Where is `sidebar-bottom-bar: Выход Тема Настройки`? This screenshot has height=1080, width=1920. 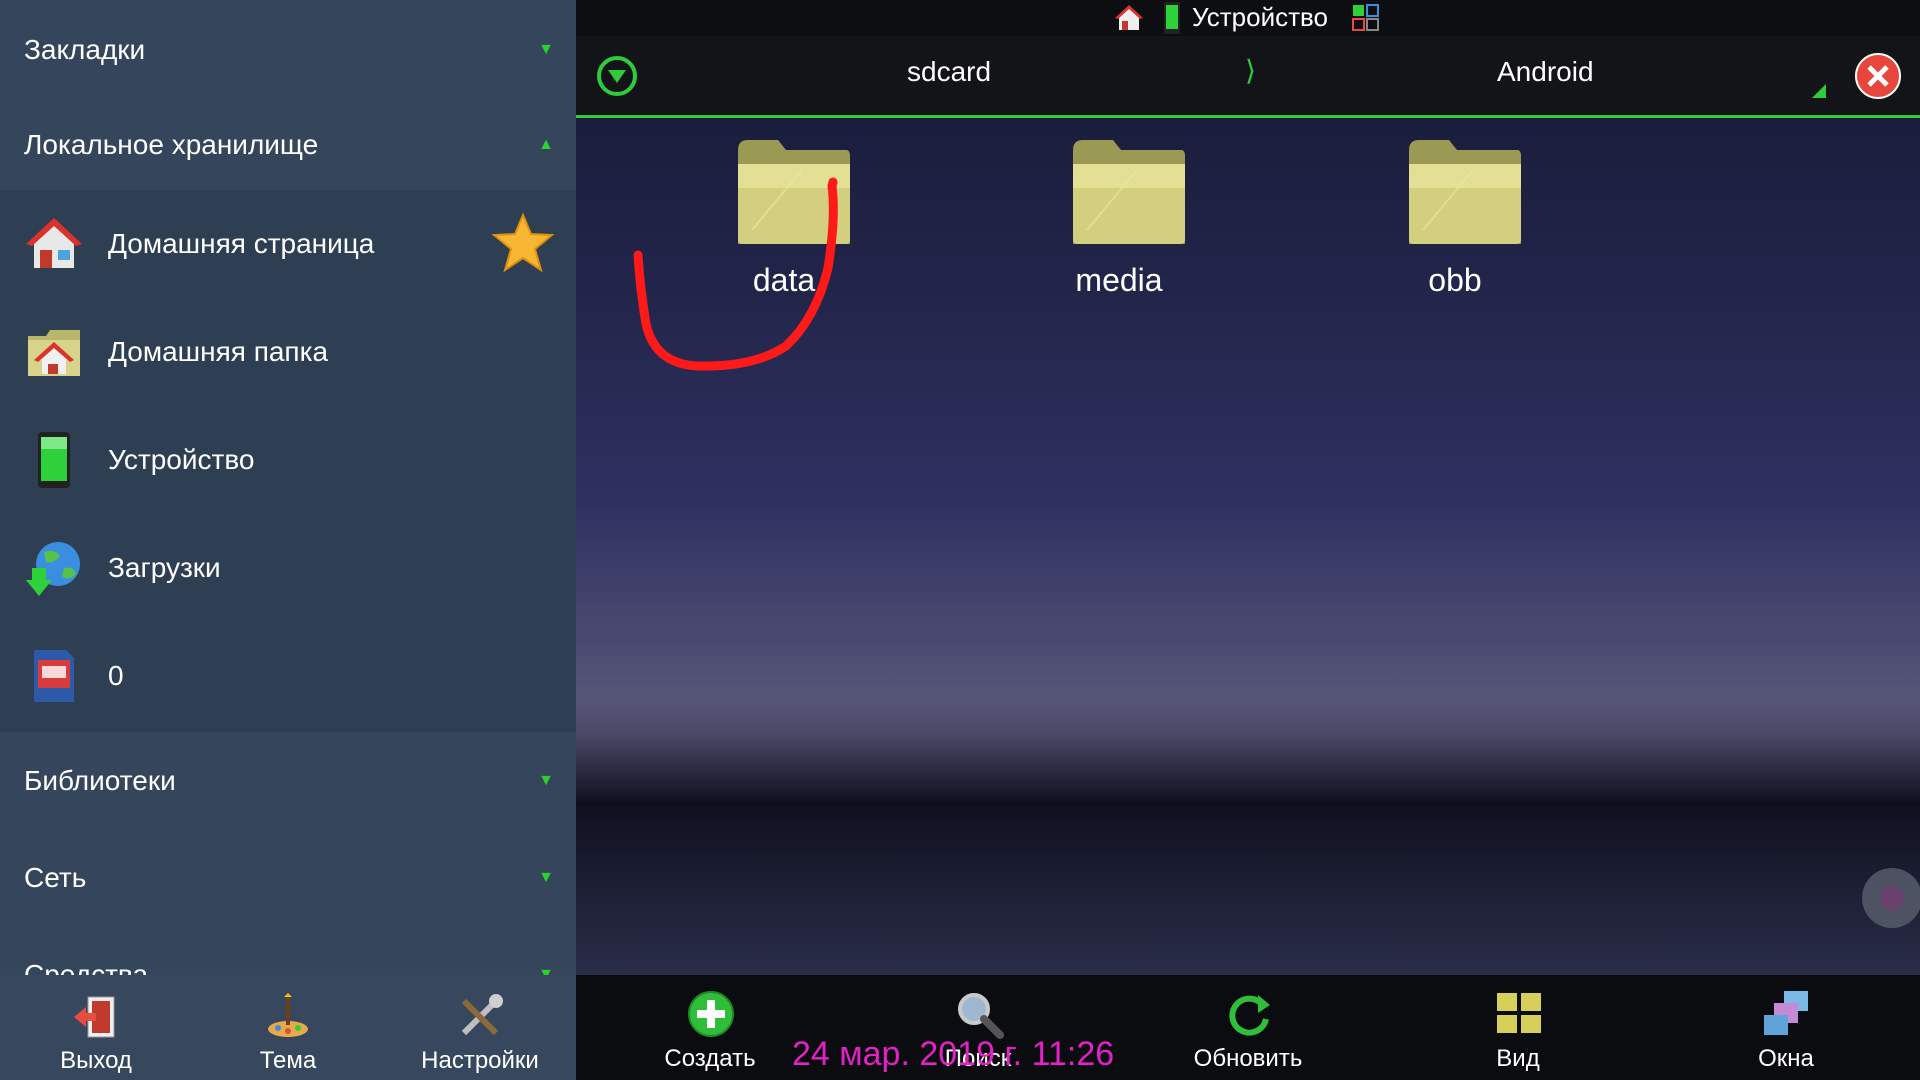
sidebar-bottom-bar: Выход Тема Настройки is located at coordinates (288, 1027).